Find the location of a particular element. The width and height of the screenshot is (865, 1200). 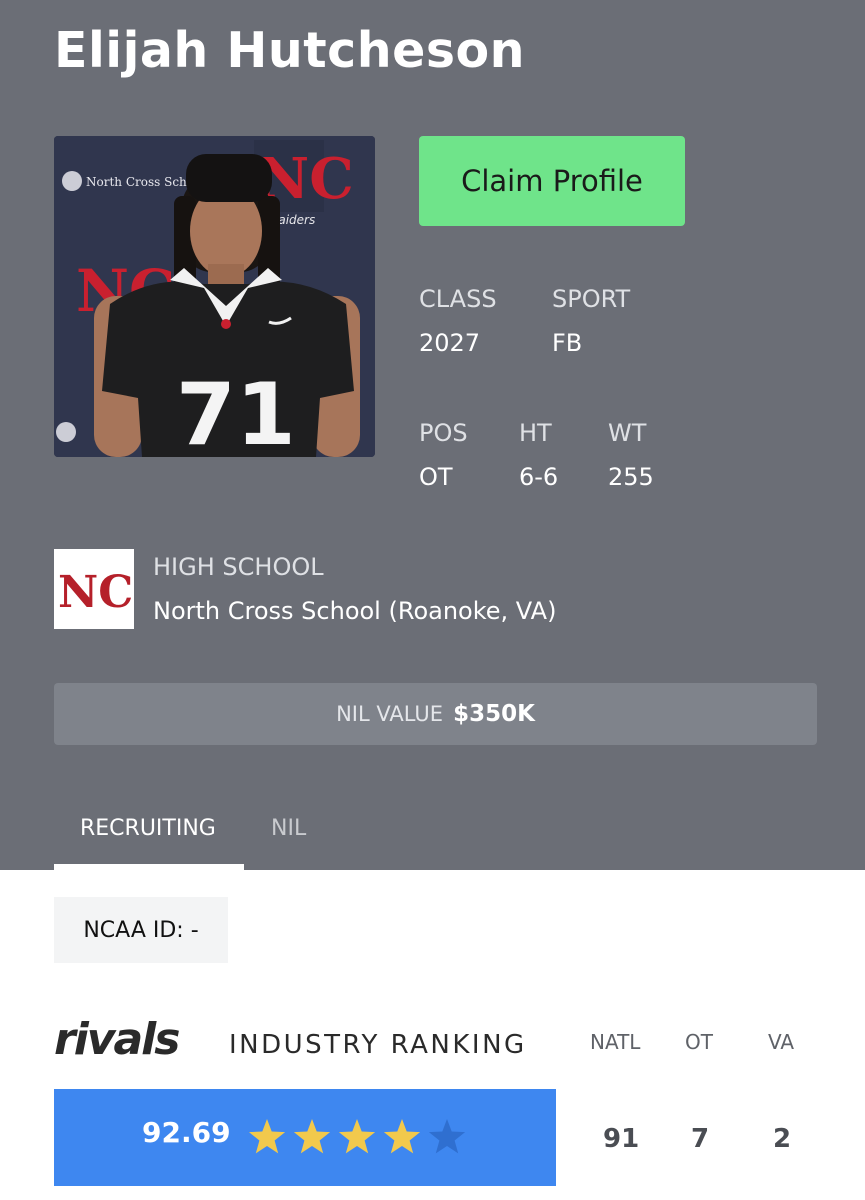

school-logo-text: NC is located at coordinates (95, 592).